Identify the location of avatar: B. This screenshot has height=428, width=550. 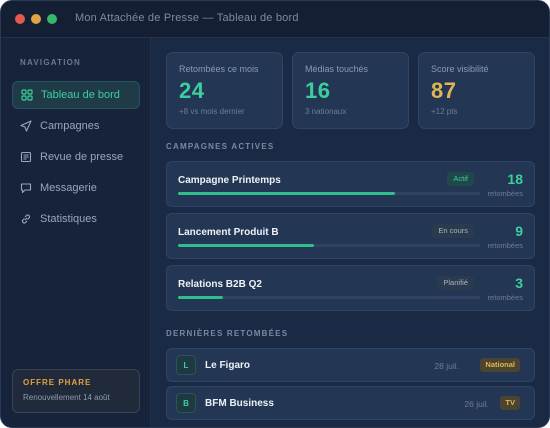
(186, 403).